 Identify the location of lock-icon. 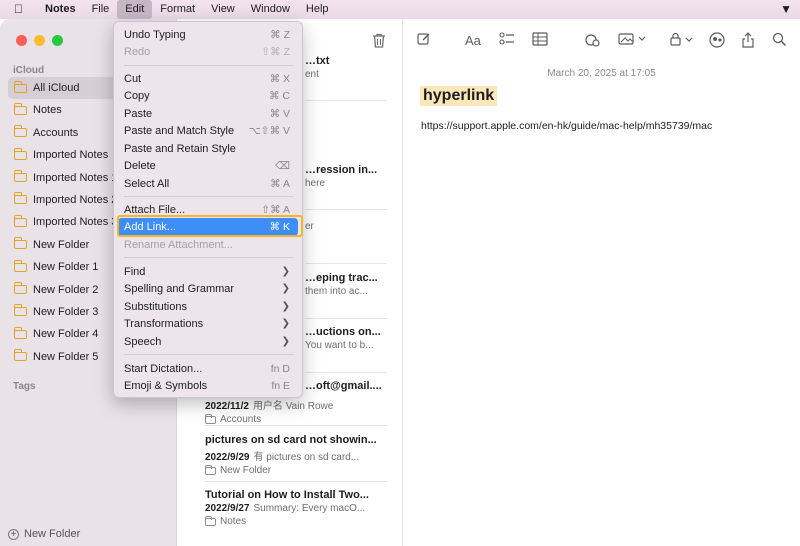
(682, 41).